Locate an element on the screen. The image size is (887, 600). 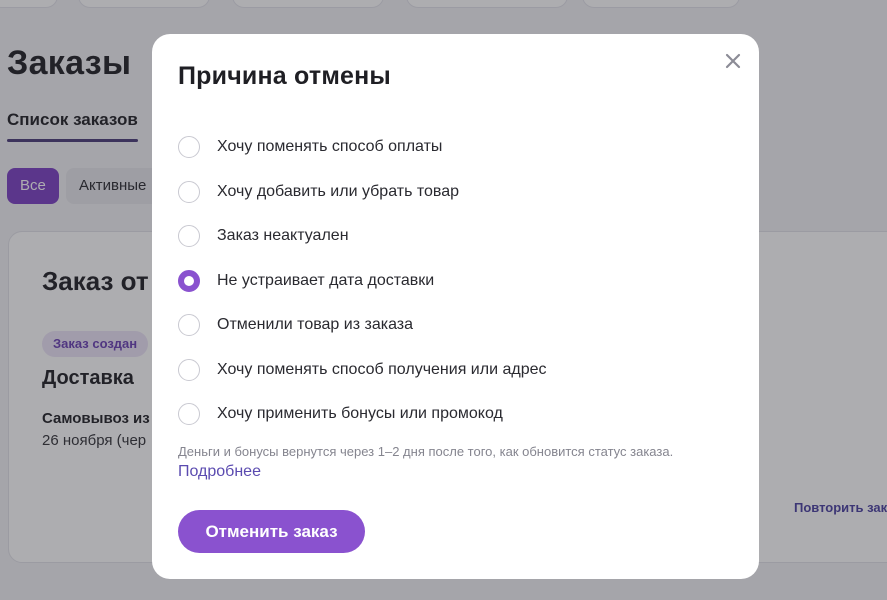
reason-option: Хочу добавить или убрать товар is located at coordinates (458, 192).